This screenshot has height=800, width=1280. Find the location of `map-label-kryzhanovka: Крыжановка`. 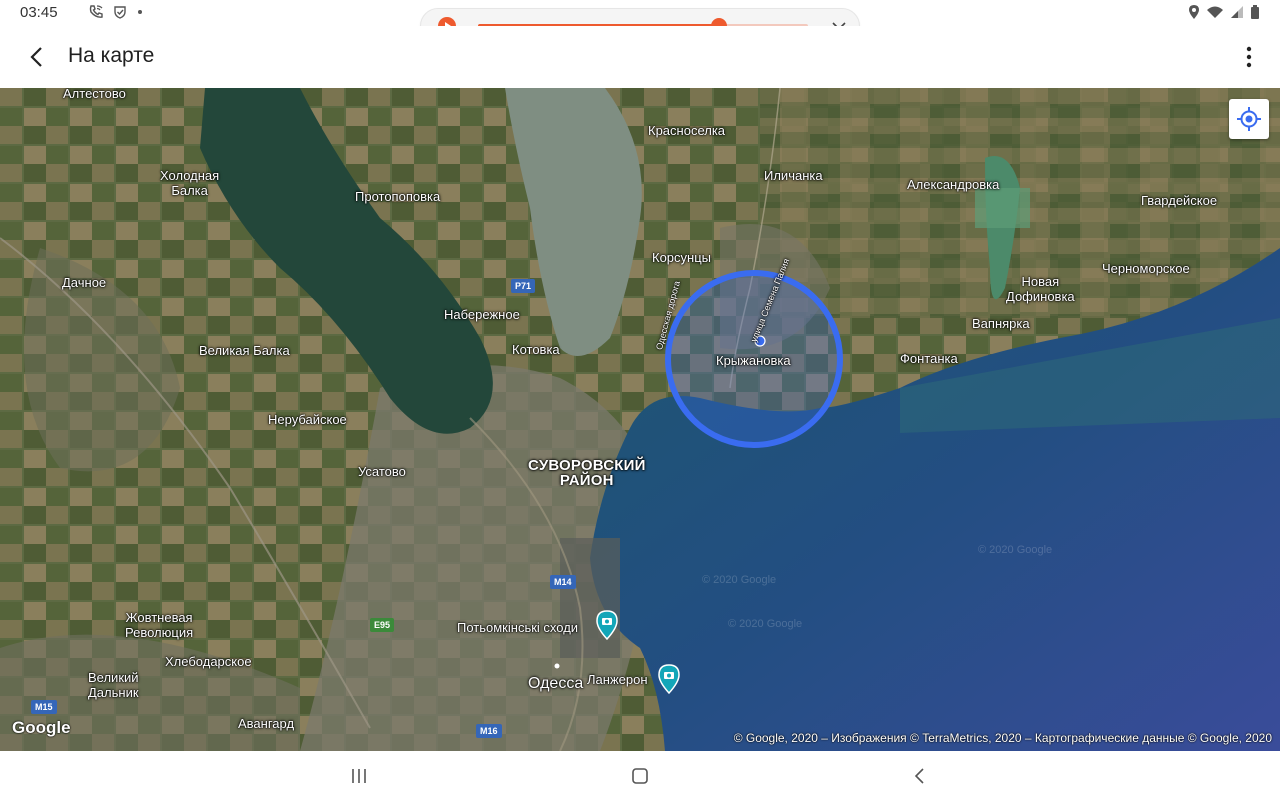

map-label-kryzhanovka: Крыжановка is located at coordinates (753, 360).